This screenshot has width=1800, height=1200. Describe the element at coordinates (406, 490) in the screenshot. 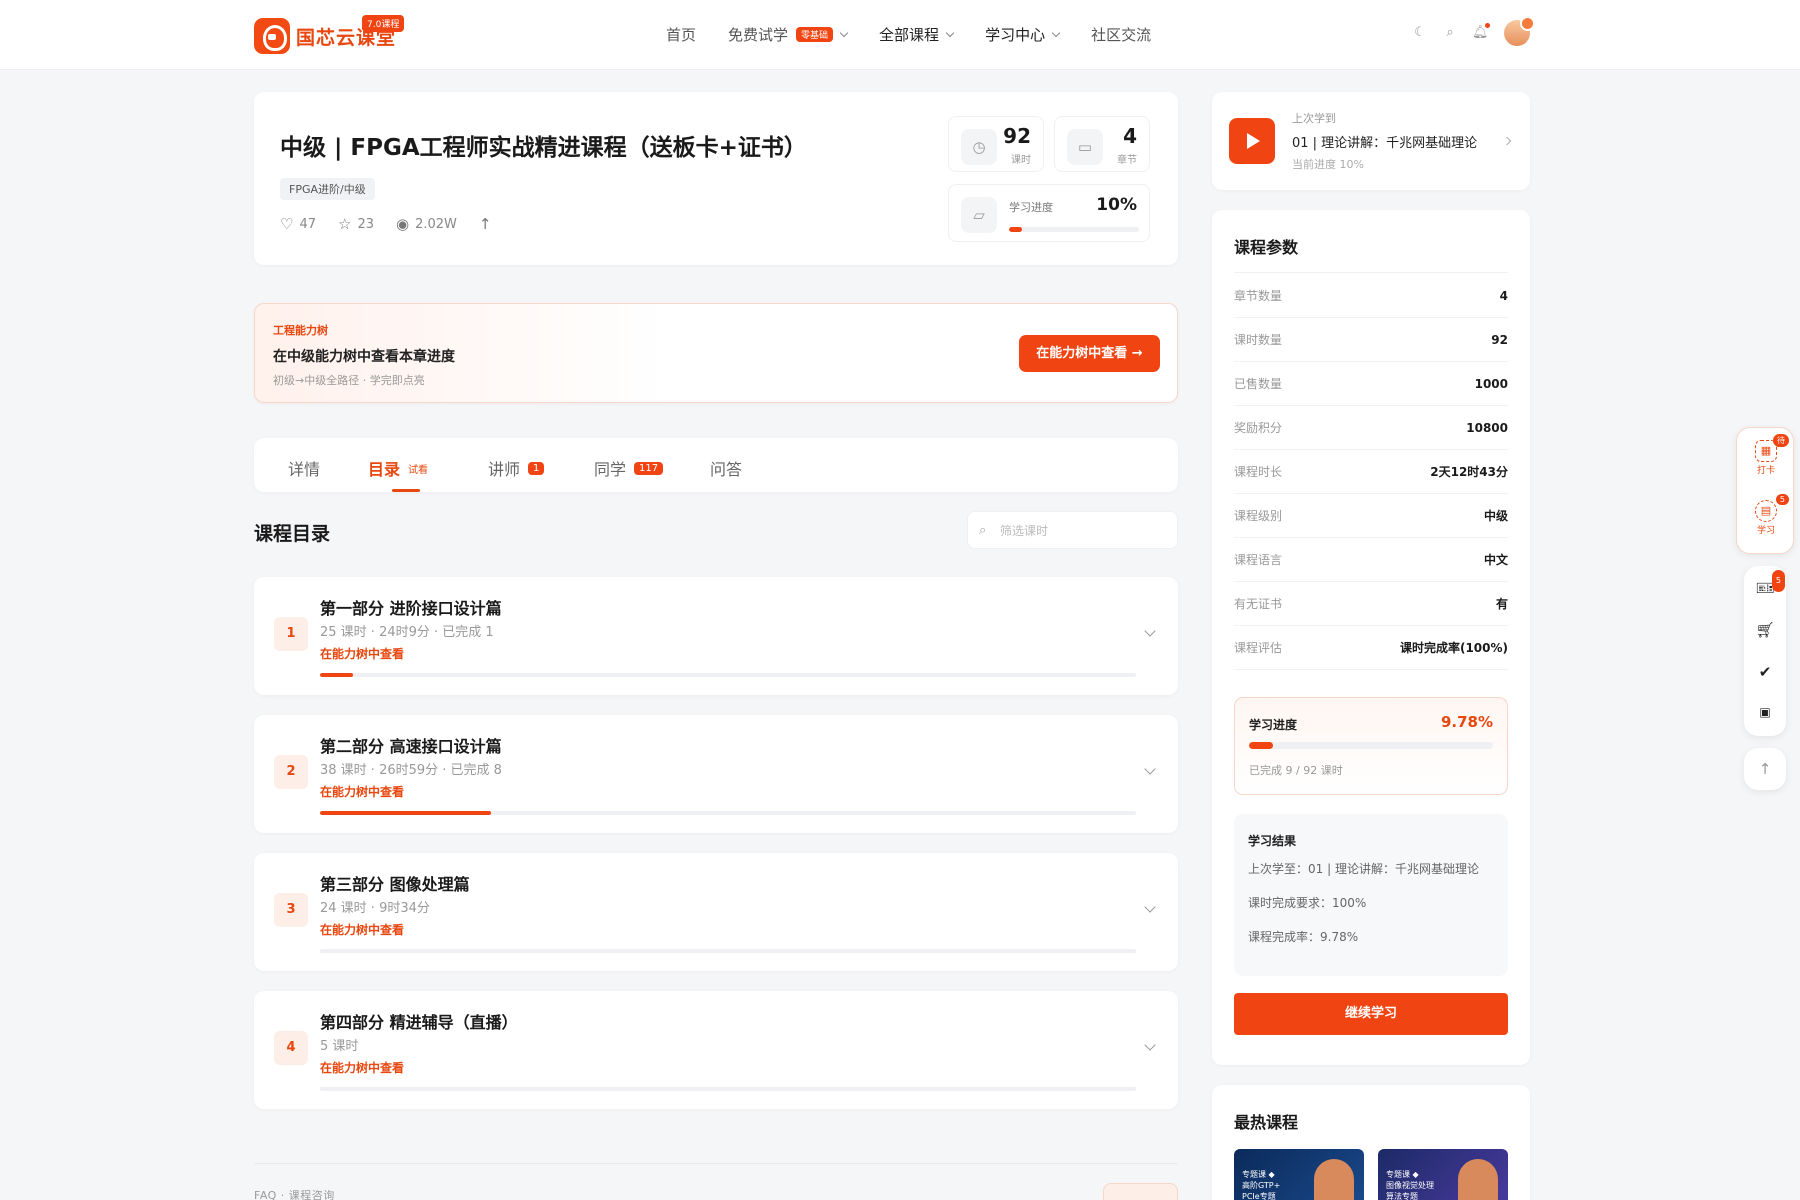

I see `active-tab-indicator` at that location.